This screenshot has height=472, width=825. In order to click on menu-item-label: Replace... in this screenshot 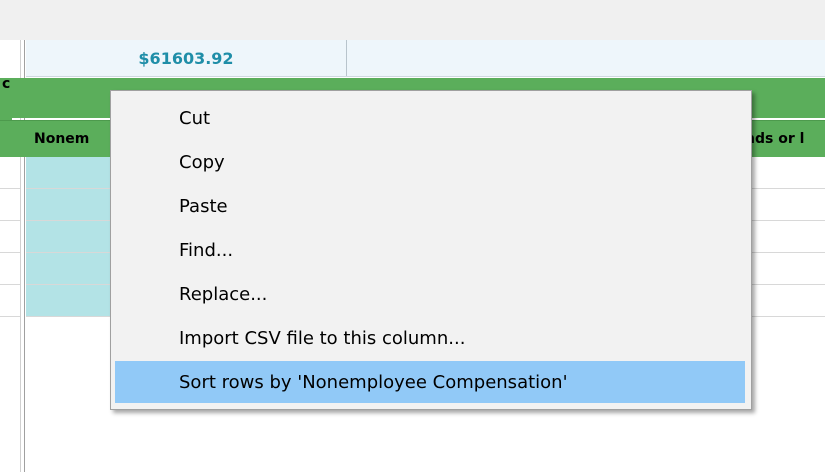, I will do `click(223, 294)`.